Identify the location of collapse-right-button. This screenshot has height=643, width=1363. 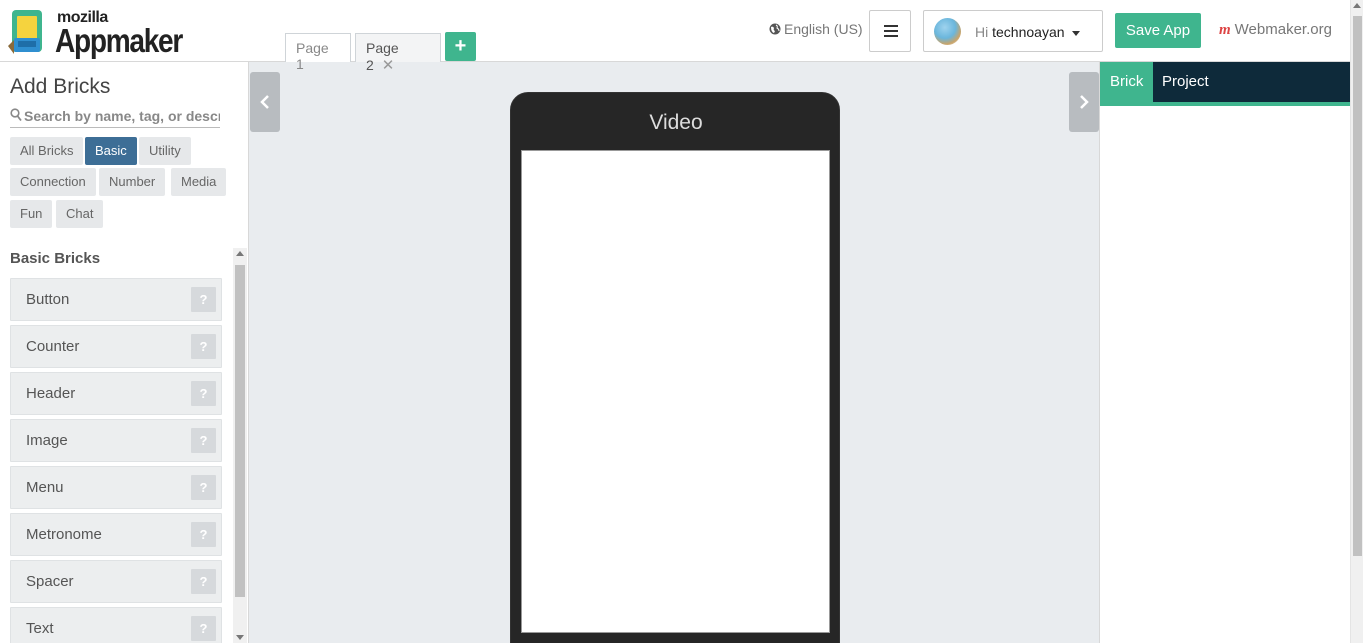
(1084, 102).